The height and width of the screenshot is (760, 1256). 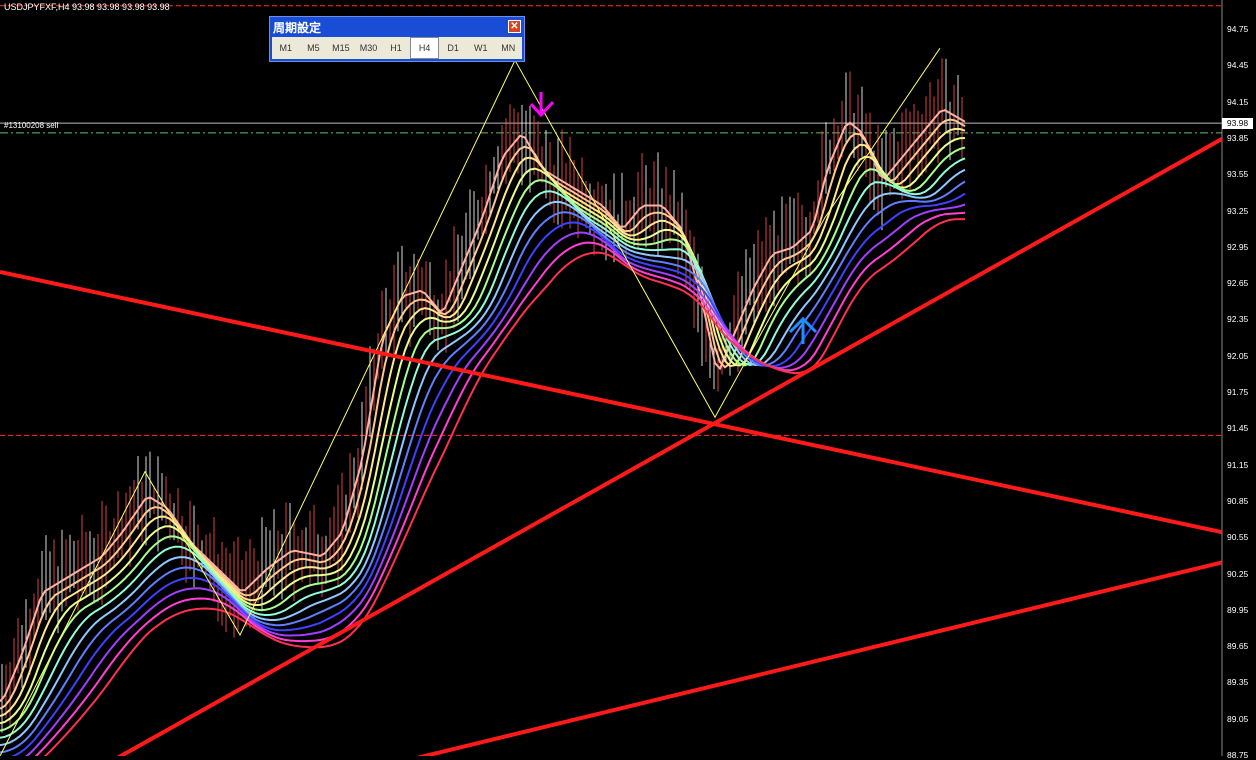 What do you see at coordinates (297, 28) in the screenshot?
I see `panel-title: 周期設定` at bounding box center [297, 28].